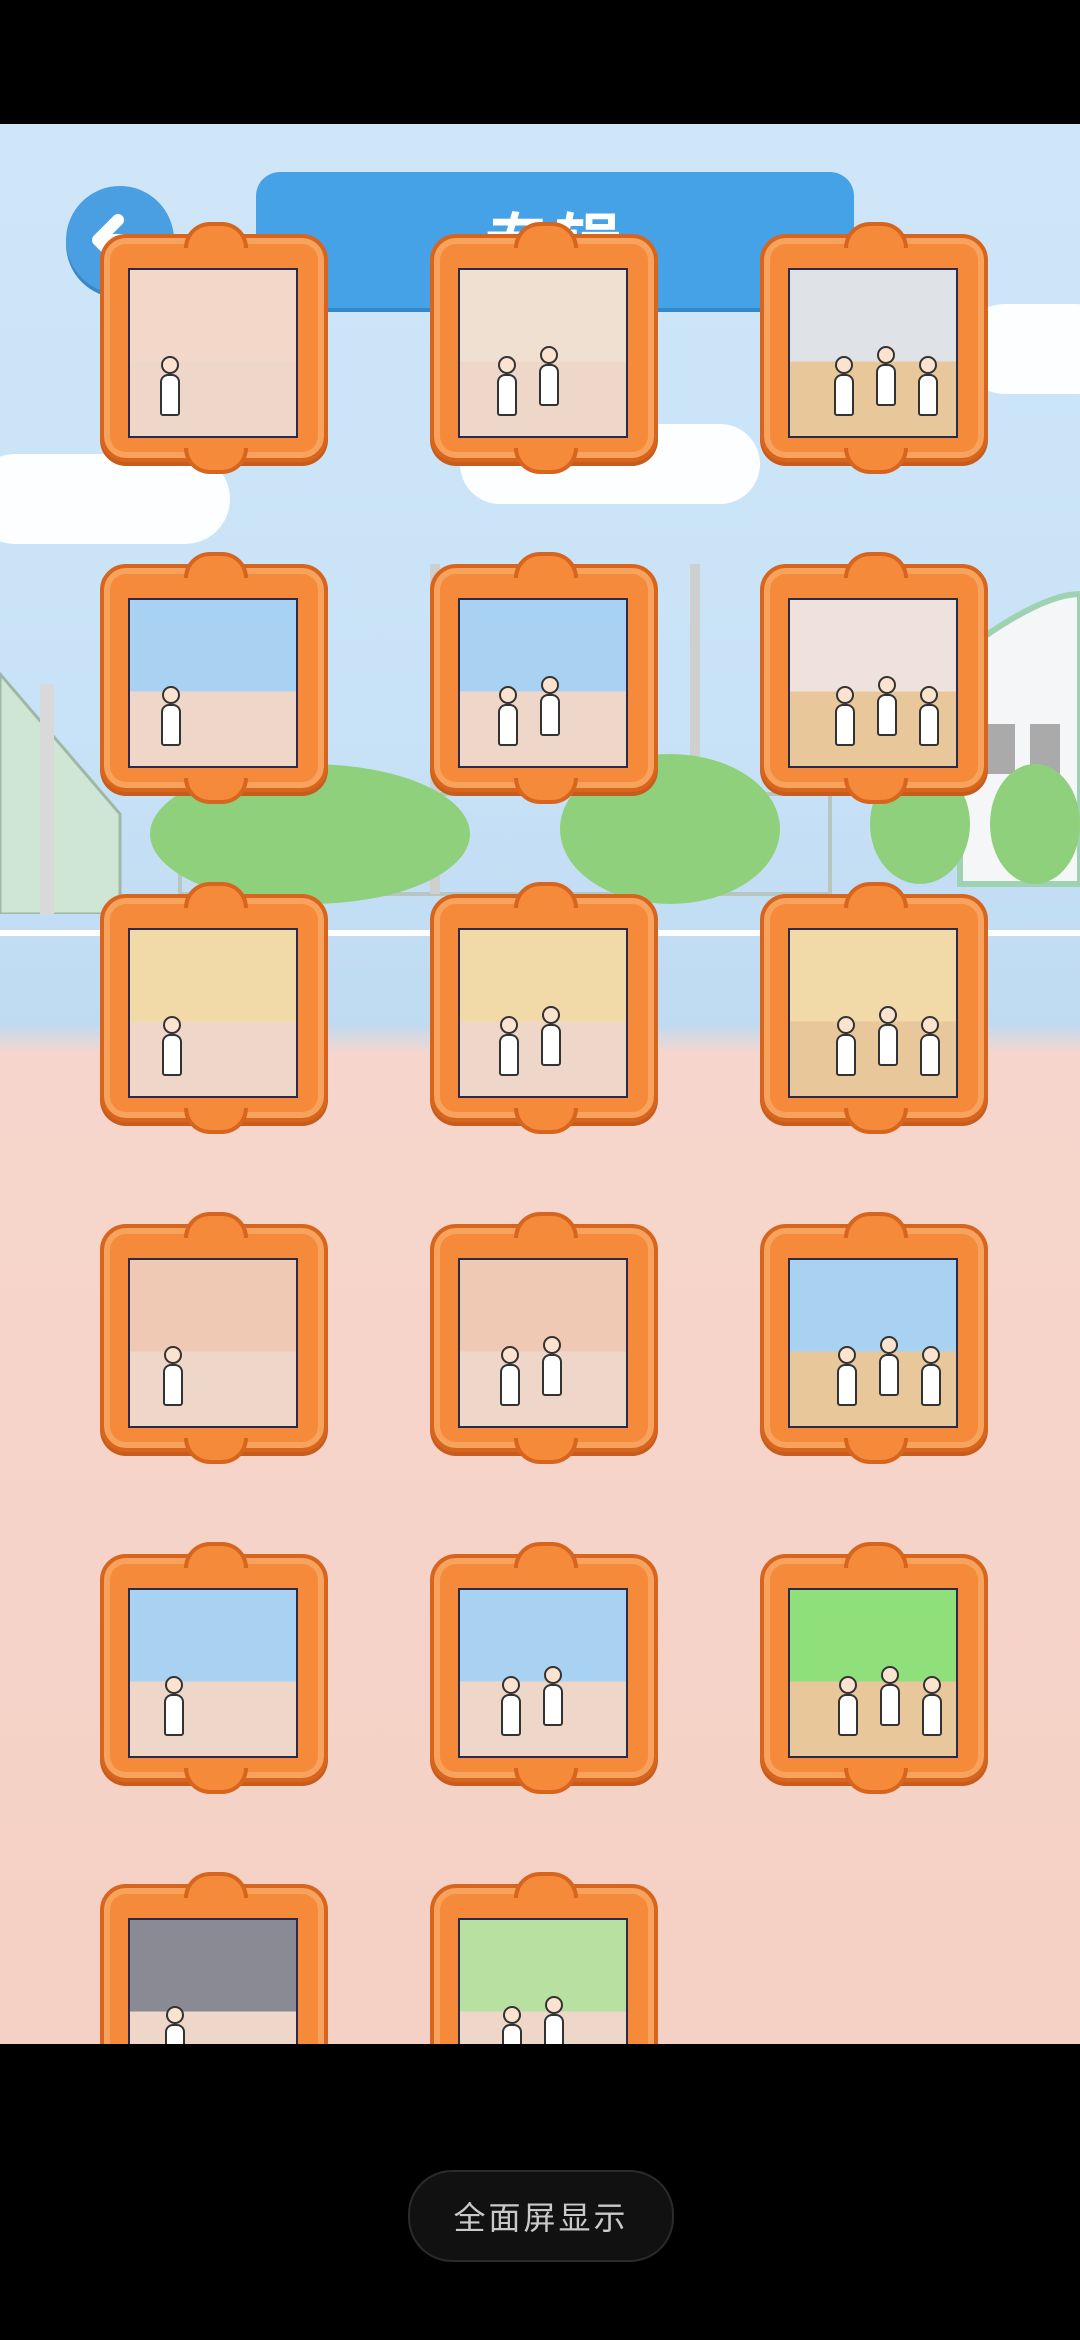  I want to click on album-item-gym-mats, so click(214, 1008).